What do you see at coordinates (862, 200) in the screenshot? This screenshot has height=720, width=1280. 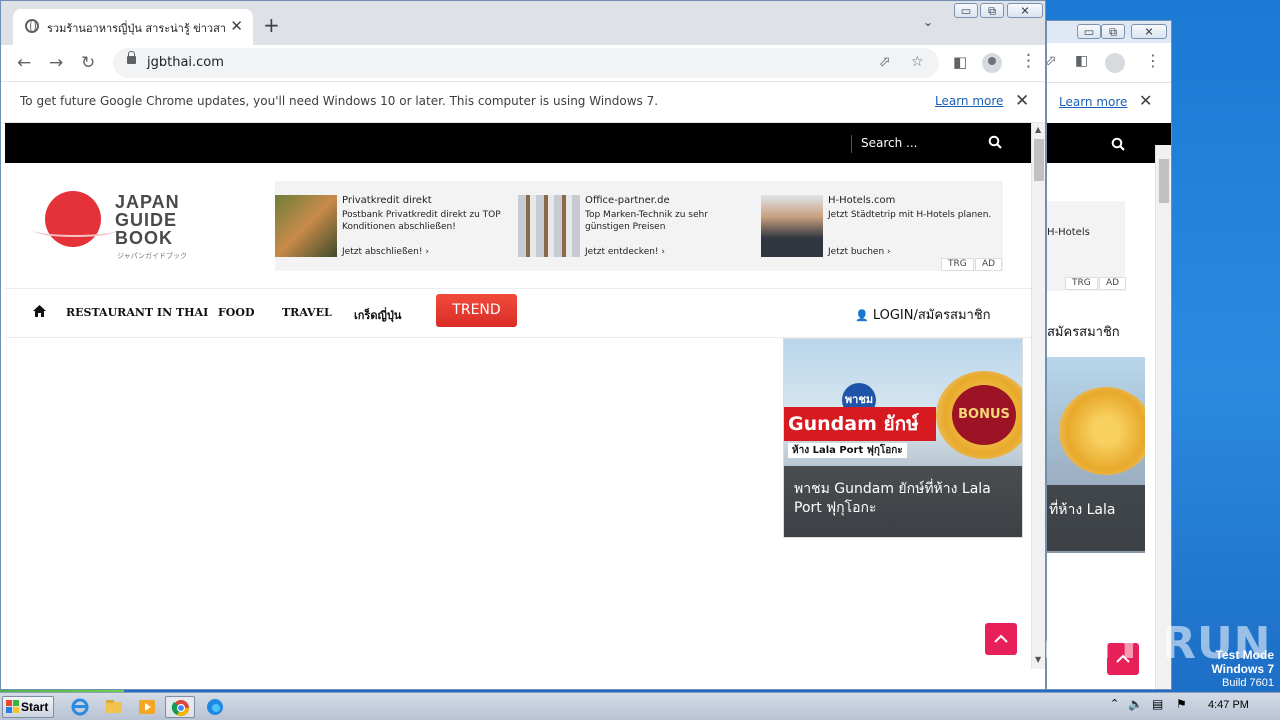 I see `ad-brand: H-Hotels.com` at bounding box center [862, 200].